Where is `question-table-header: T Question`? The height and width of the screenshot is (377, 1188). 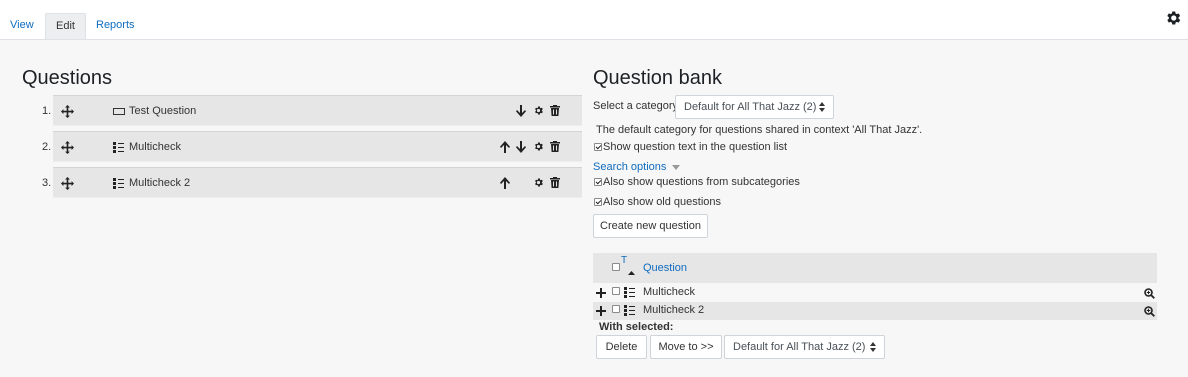
question-table-header: T Question is located at coordinates (875, 268).